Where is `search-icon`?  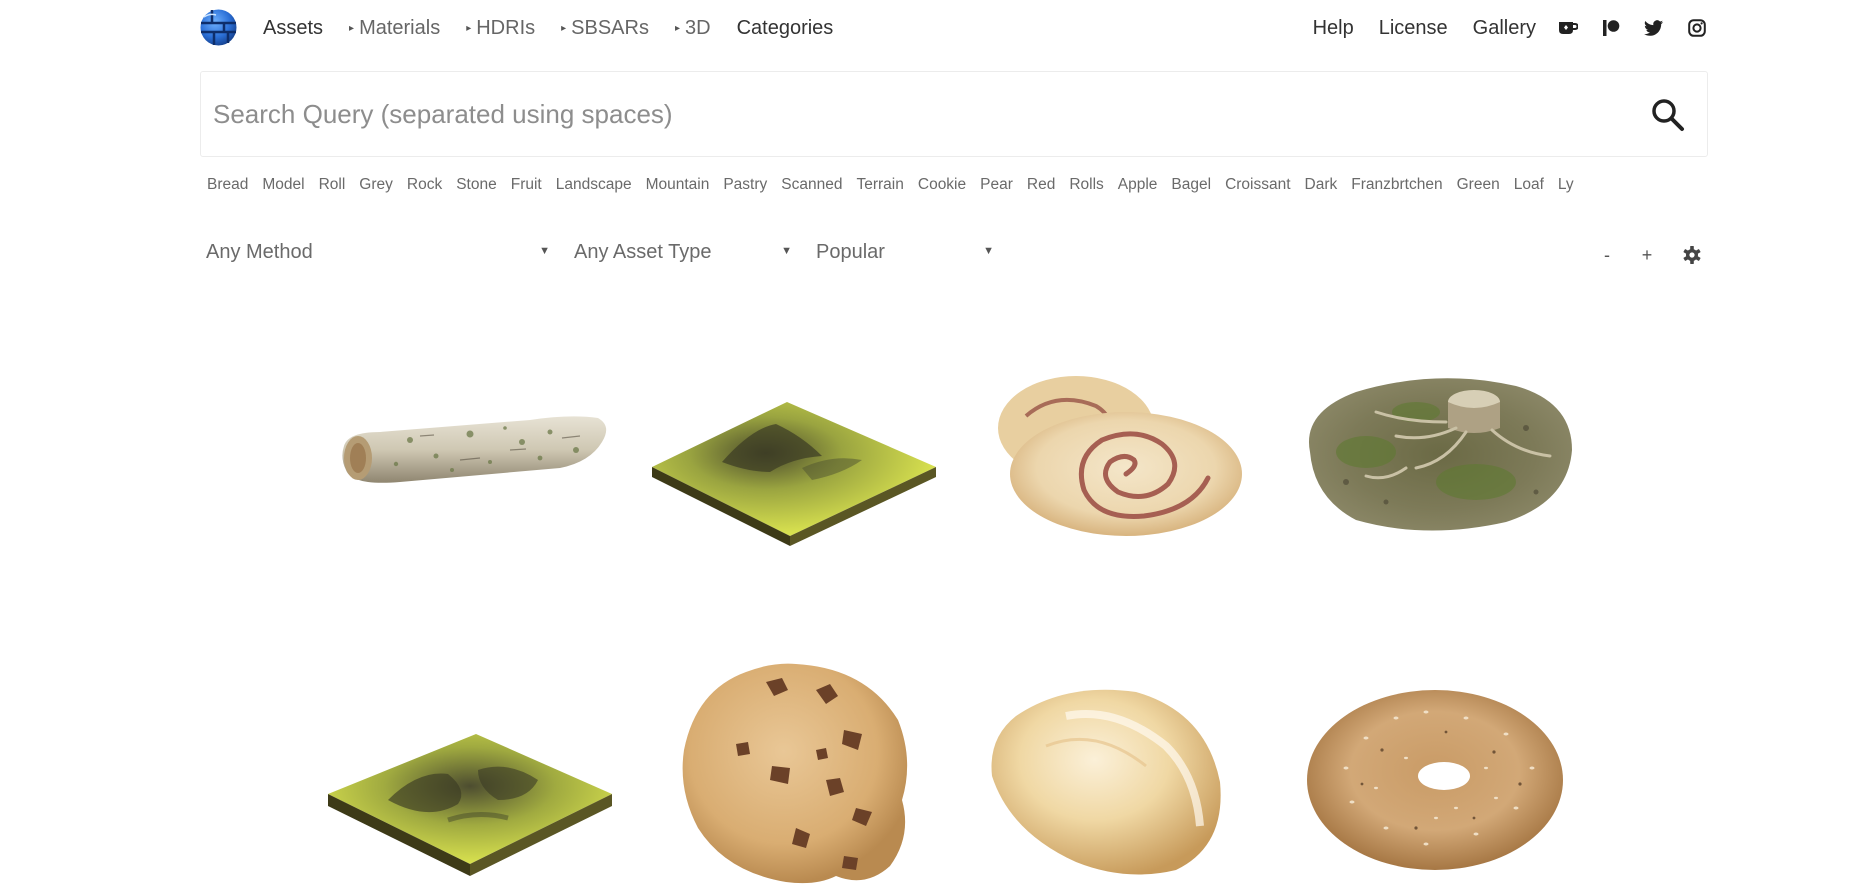
search-icon is located at coordinates (1668, 115).